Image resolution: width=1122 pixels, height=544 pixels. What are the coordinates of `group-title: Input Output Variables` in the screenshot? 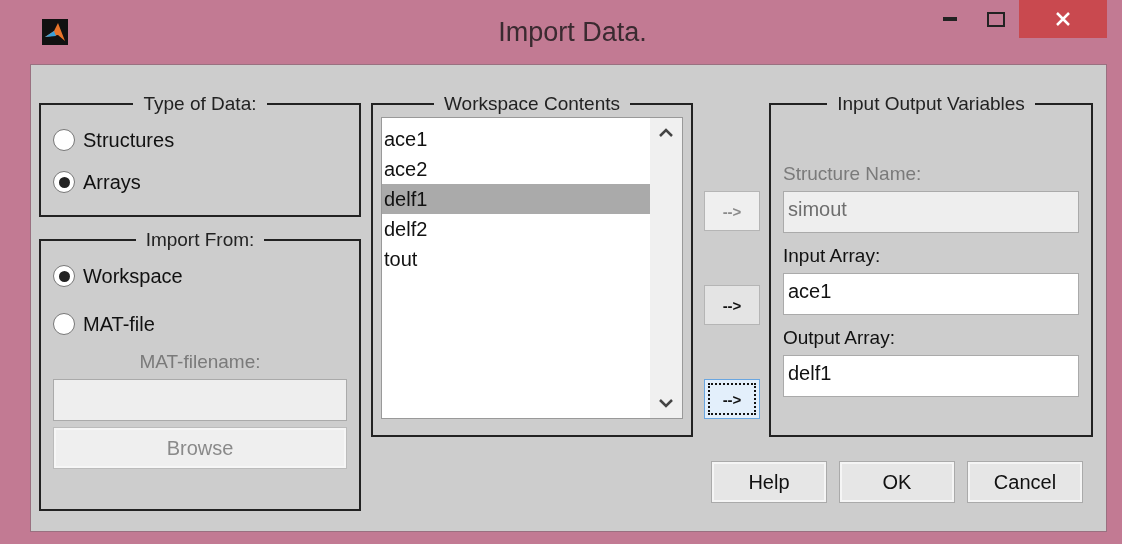 It's located at (931, 104).